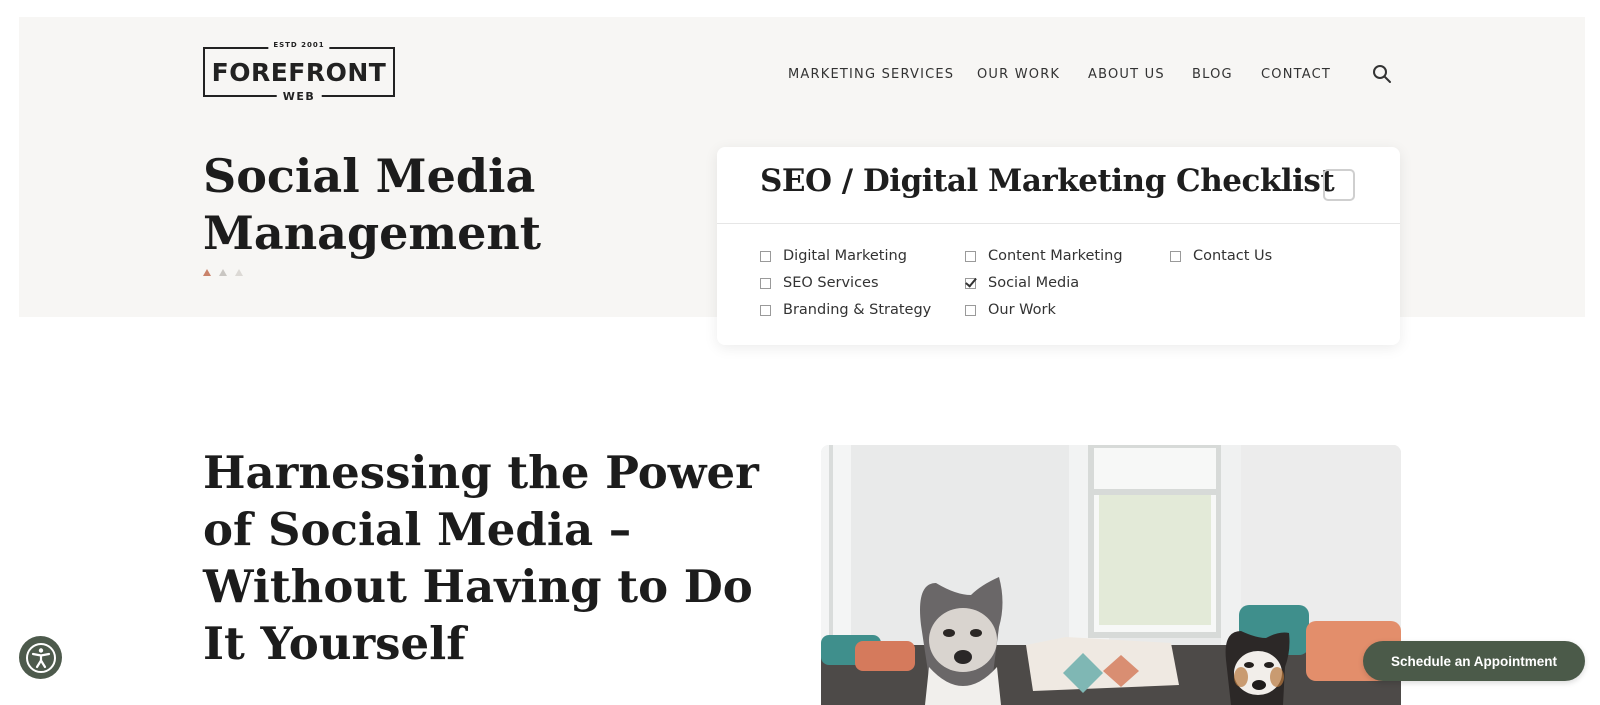 The height and width of the screenshot is (705, 1600). I want to click on search-icon, so click(1382, 74).